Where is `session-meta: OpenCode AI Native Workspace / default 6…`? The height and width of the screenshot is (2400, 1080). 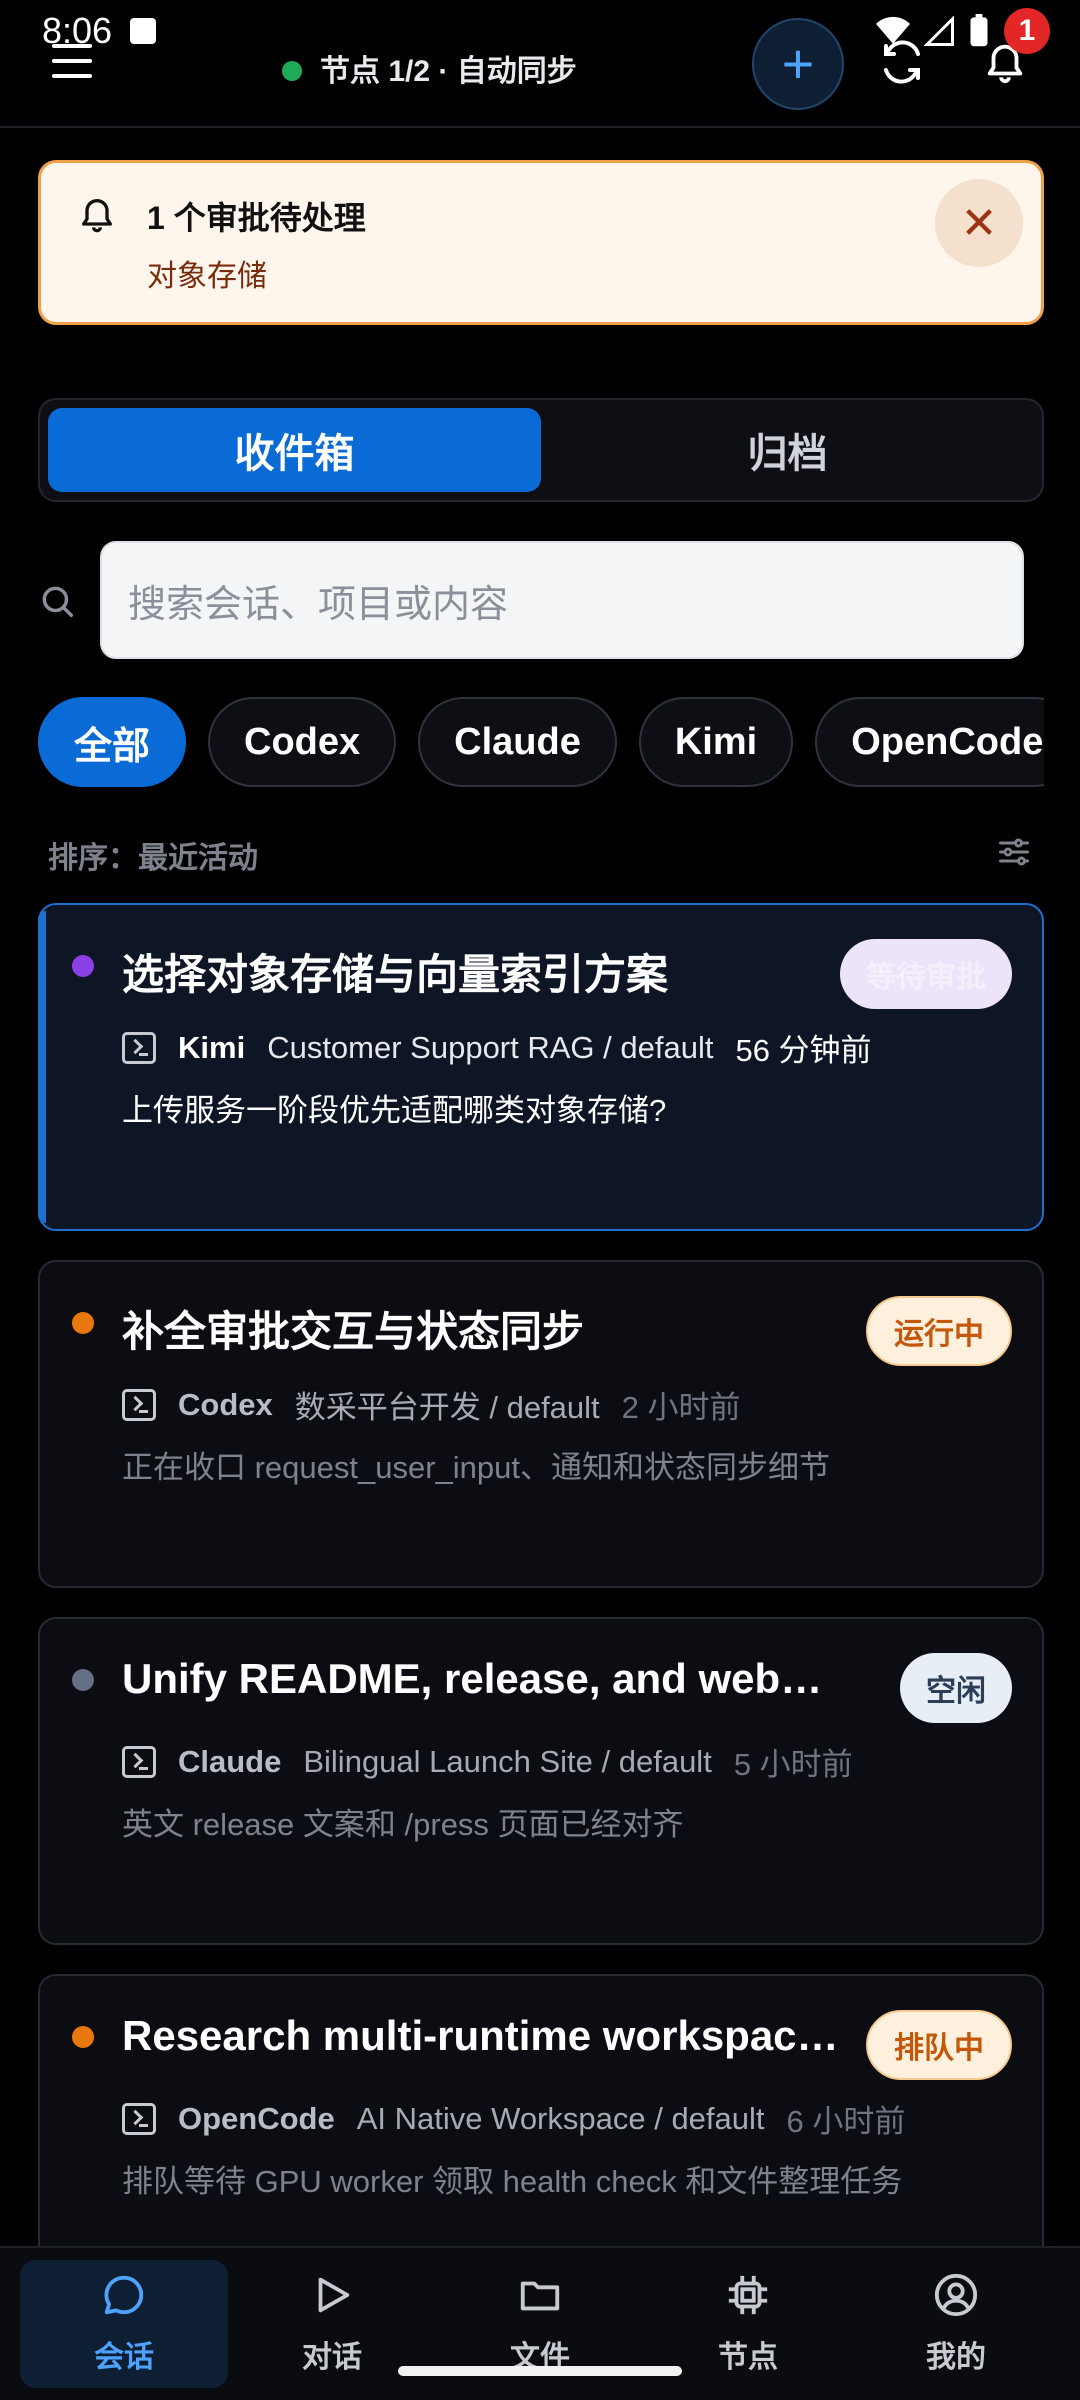
session-meta: OpenCode AI Native Workspace / default 6… is located at coordinates (513, 2118).